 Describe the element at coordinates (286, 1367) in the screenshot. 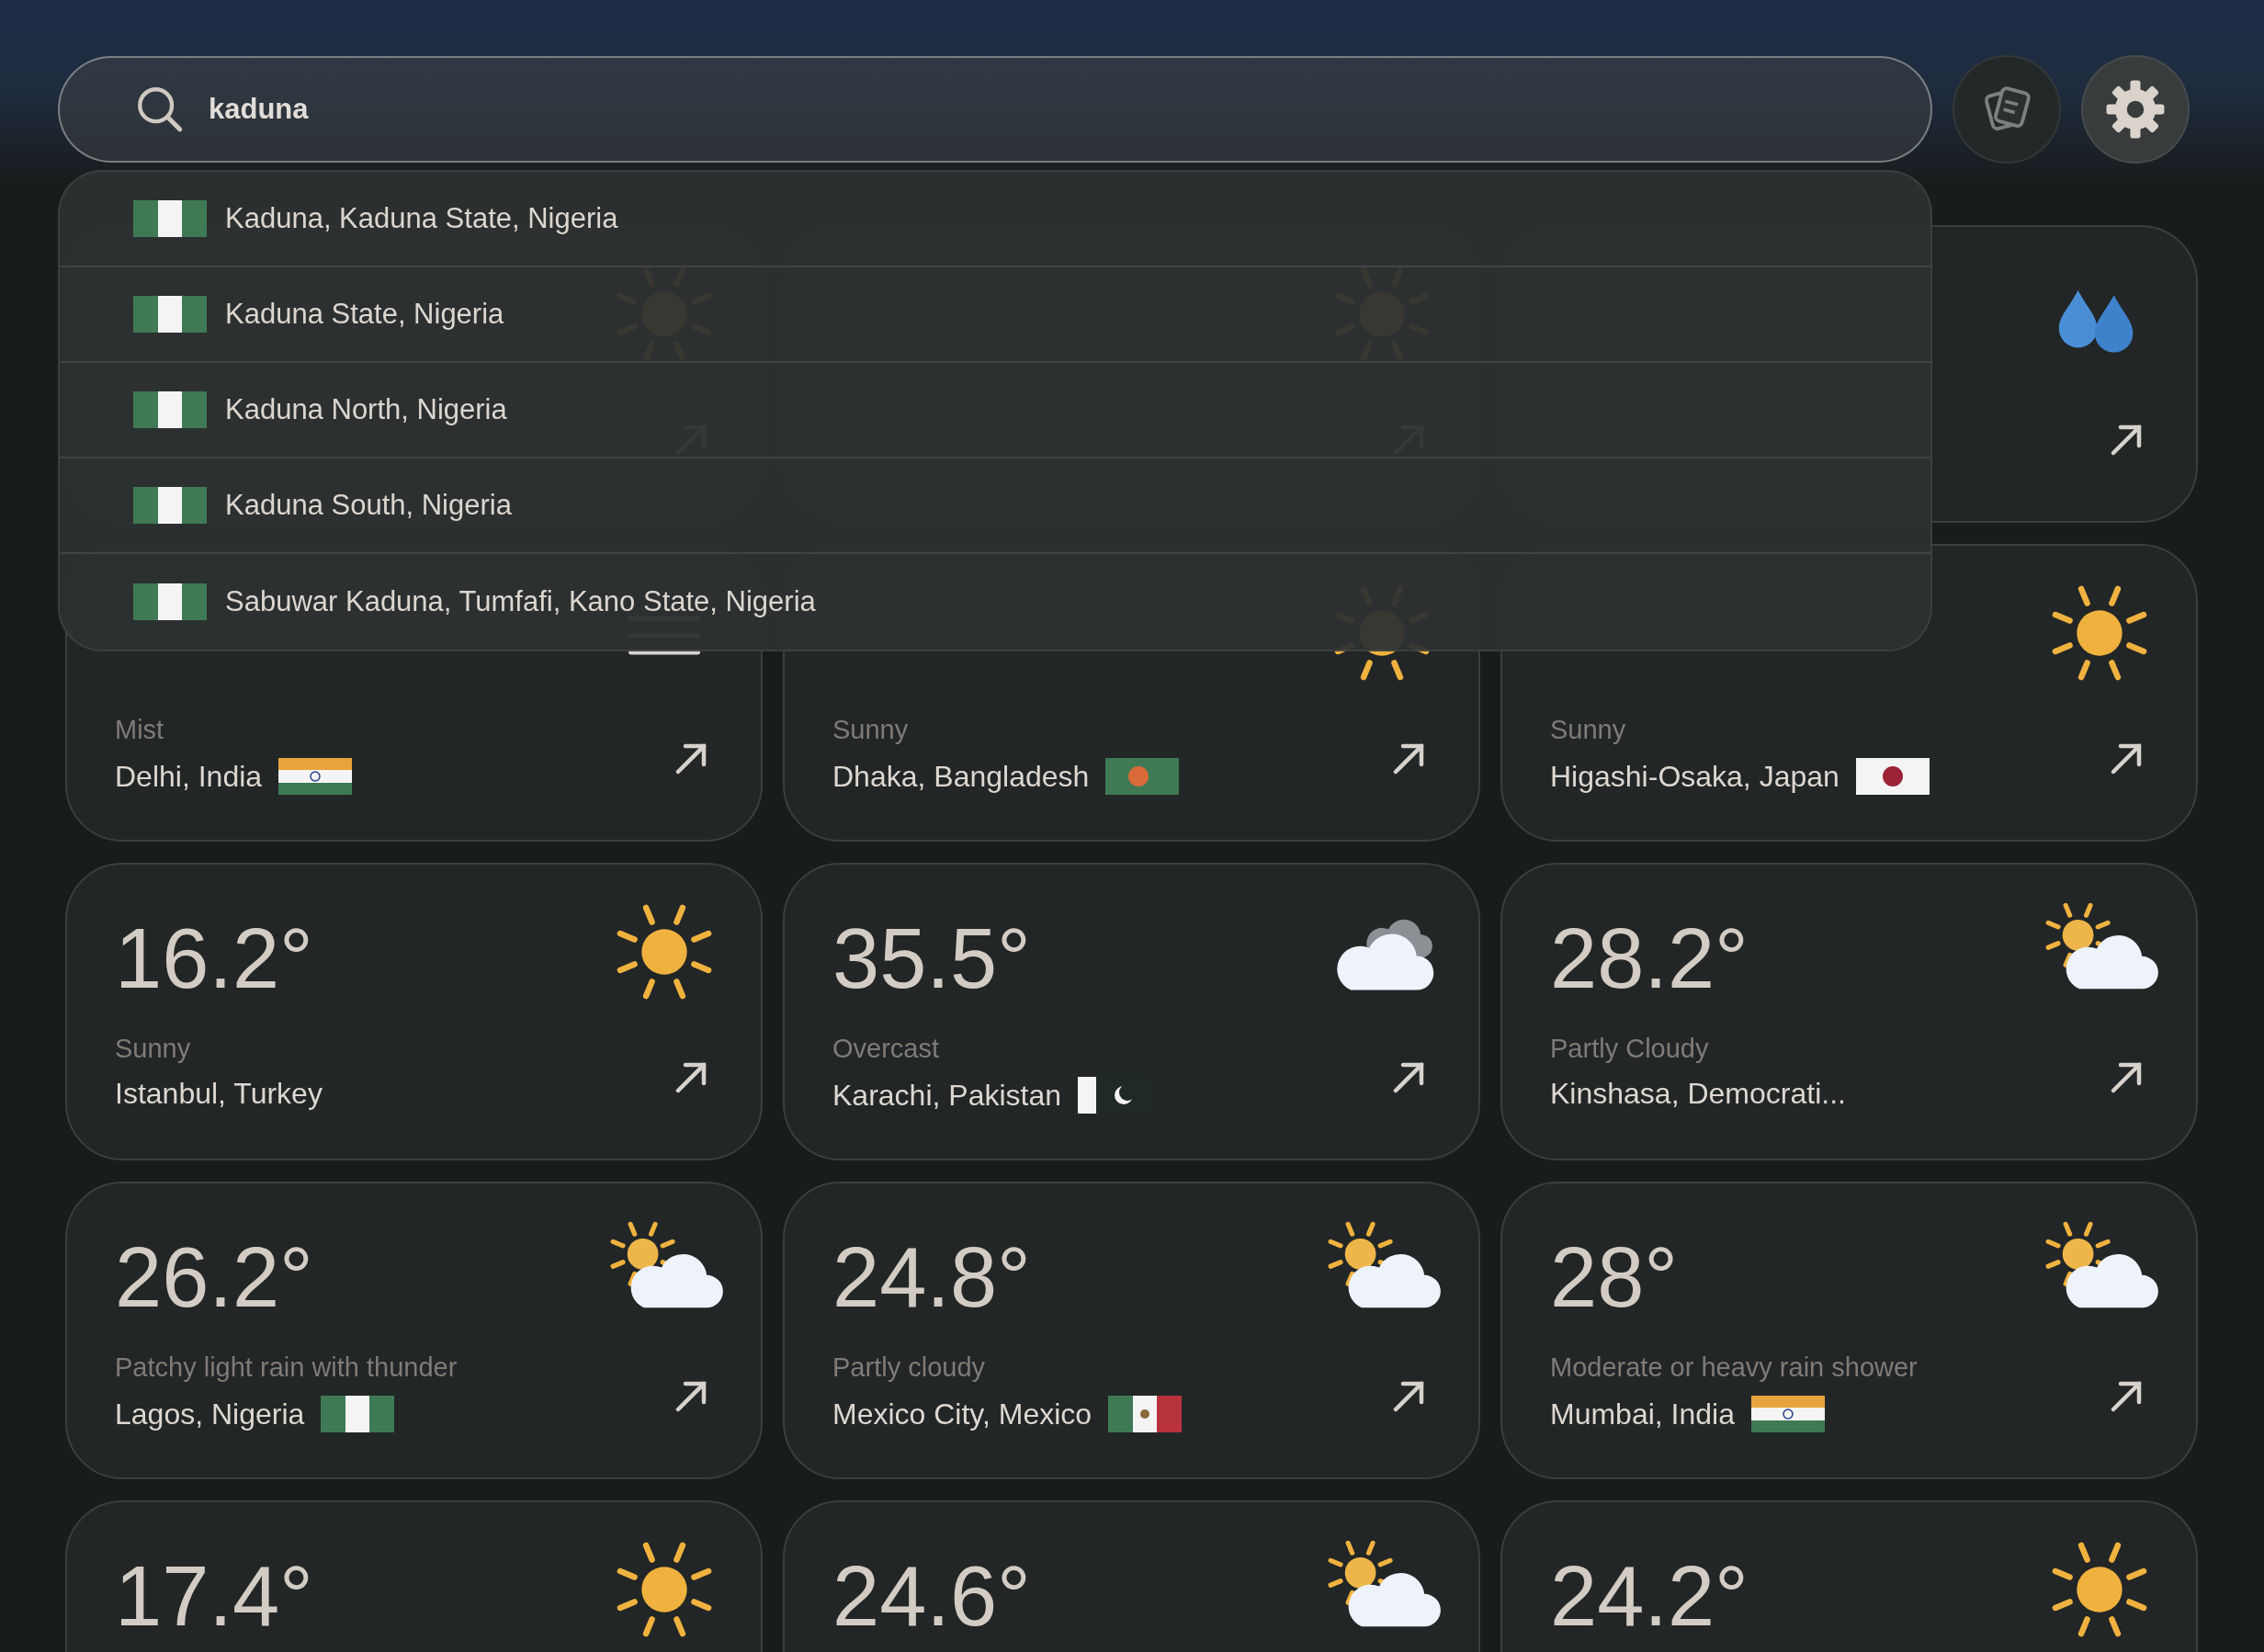

I see `condition-text: Patchy light rain with thunder` at that location.